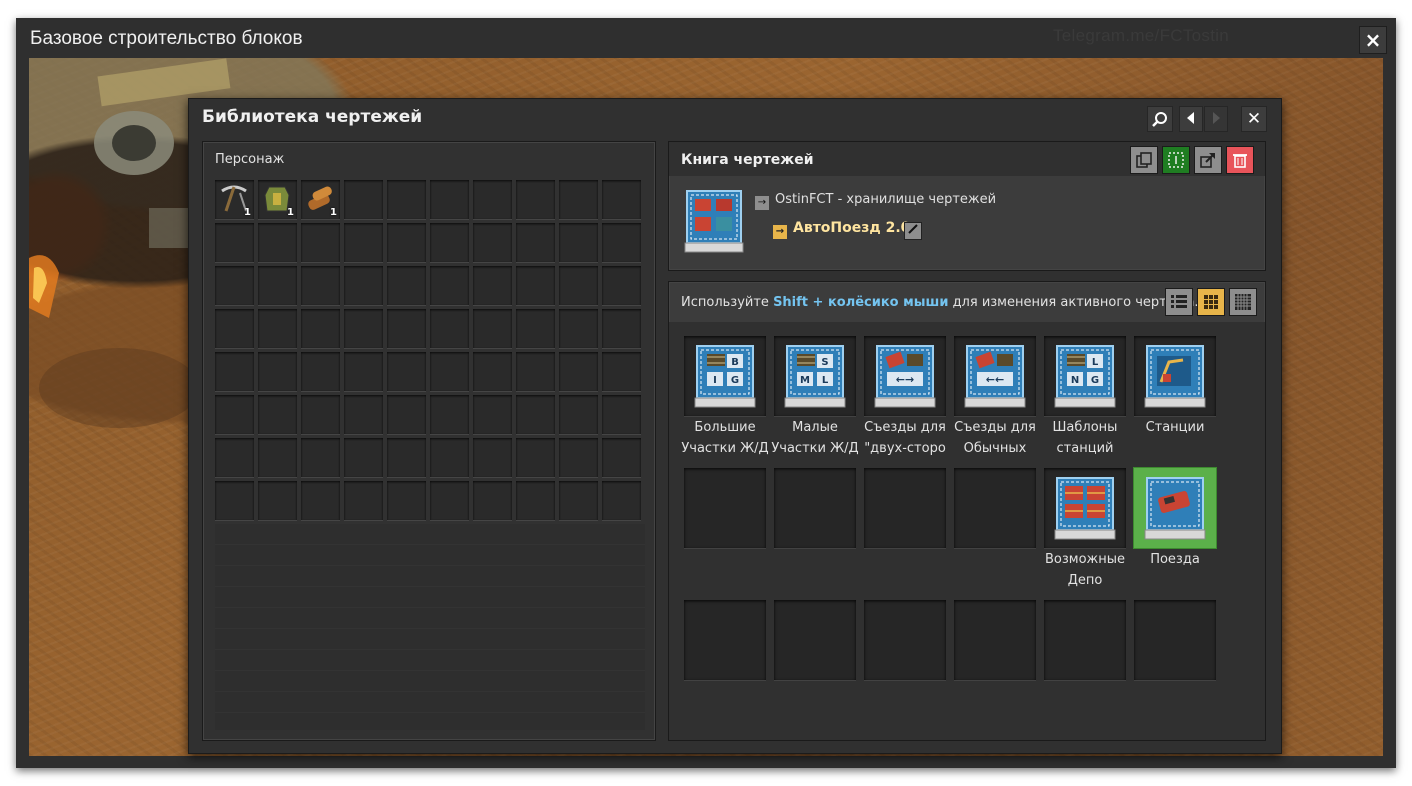 The image size is (1412, 786). Describe the element at coordinates (1216, 119) in the screenshot. I see `next-button` at that location.